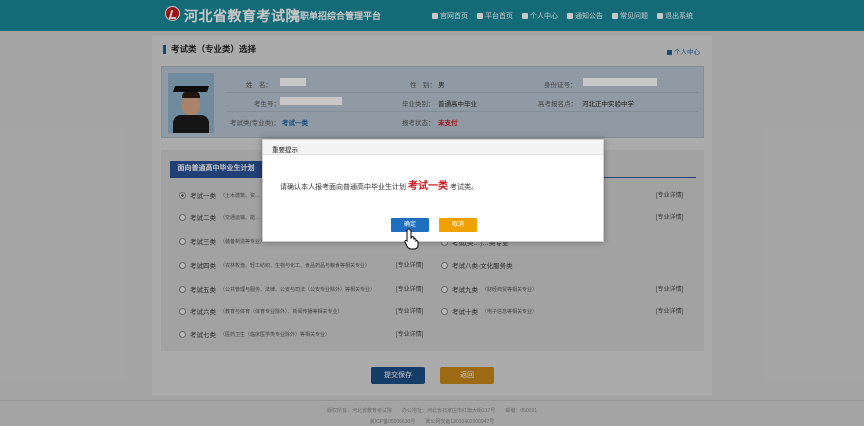 This screenshot has height=426, width=864. I want to click on dialog-header: 重要提示, so click(433, 147).